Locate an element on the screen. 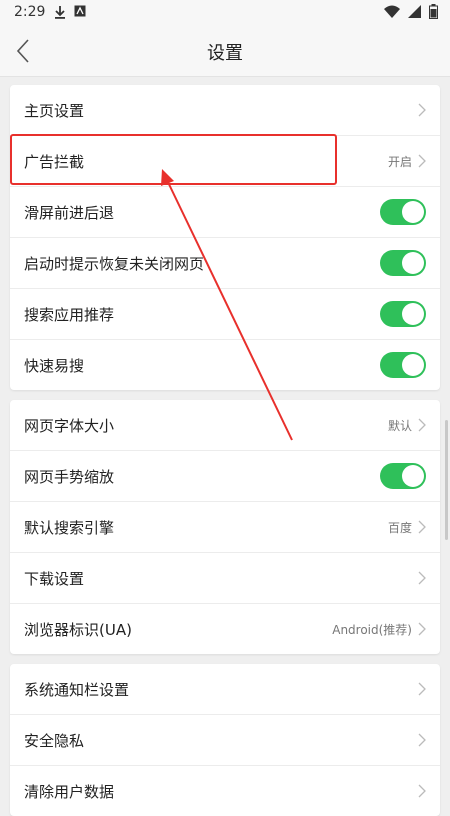 The width and height of the screenshot is (450, 816). setting-default-search-engine: 默认搜索引擎 百度 is located at coordinates (225, 527).